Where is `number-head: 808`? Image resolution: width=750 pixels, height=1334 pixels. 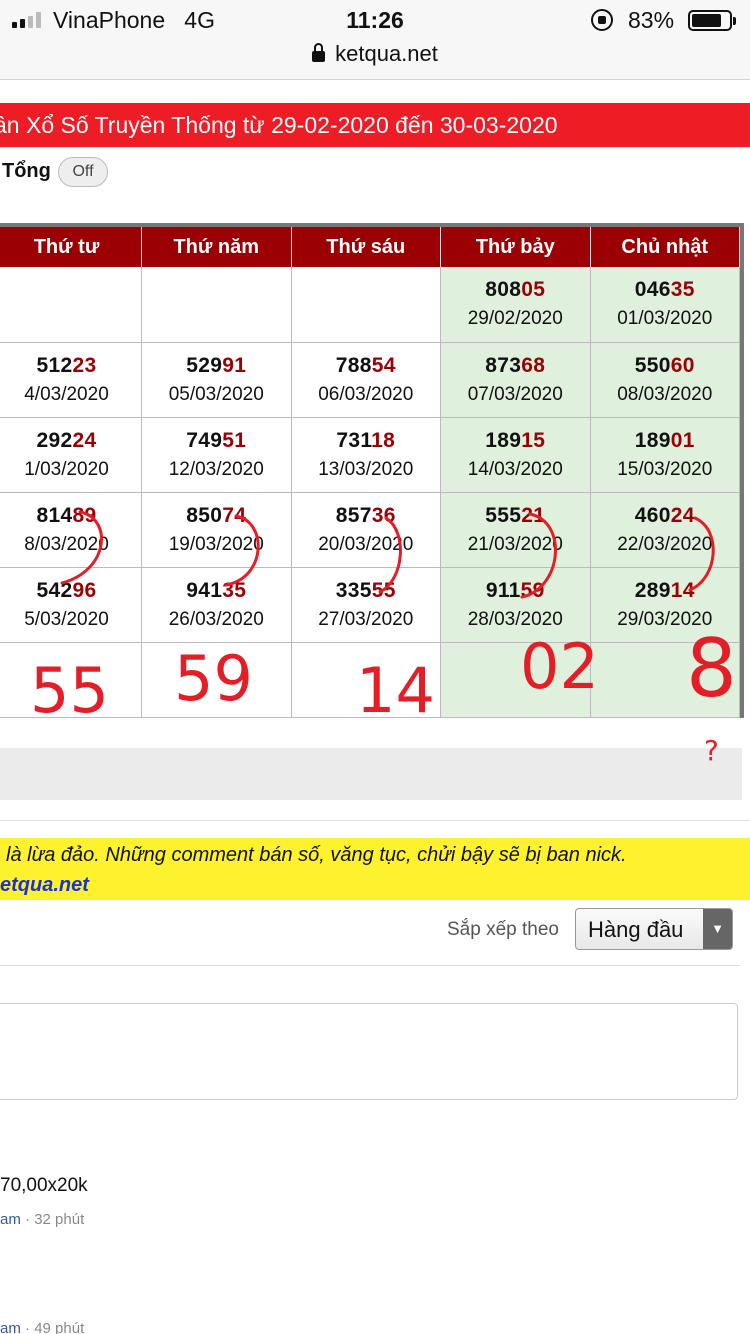 number-head: 808 is located at coordinates (503, 290).